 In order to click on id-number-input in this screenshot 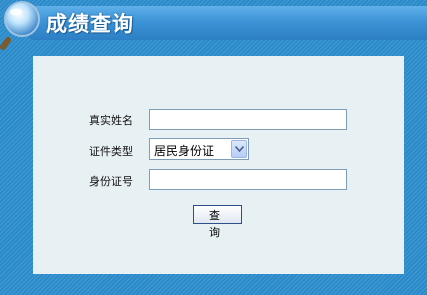, I will do `click(248, 179)`.